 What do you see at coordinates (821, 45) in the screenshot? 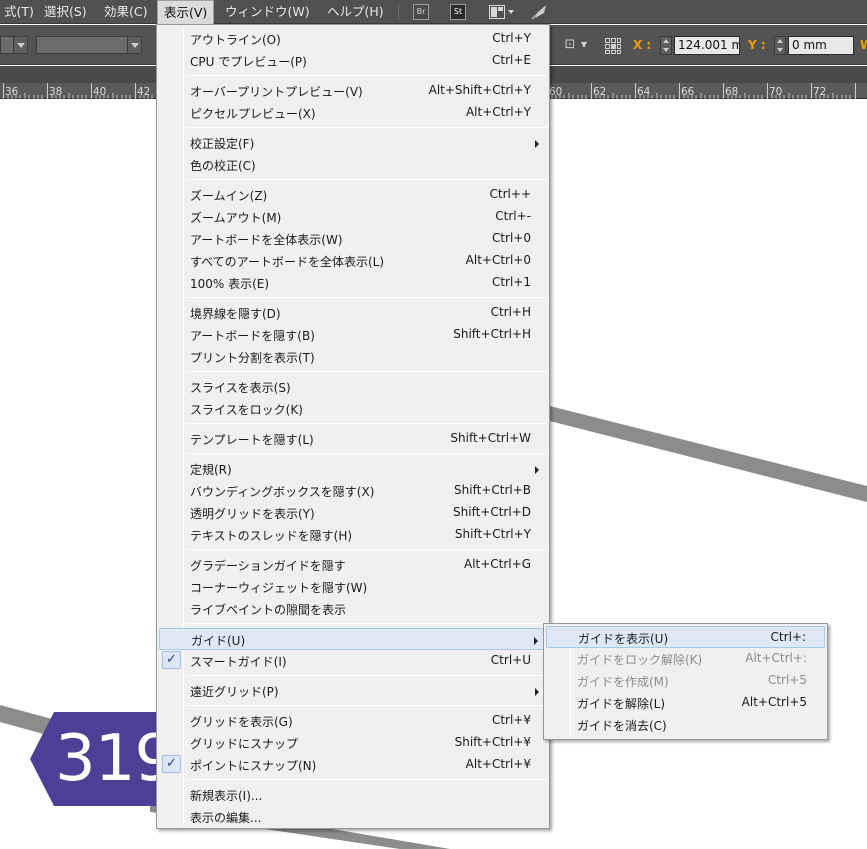
I see `y-input: 0 mm` at bounding box center [821, 45].